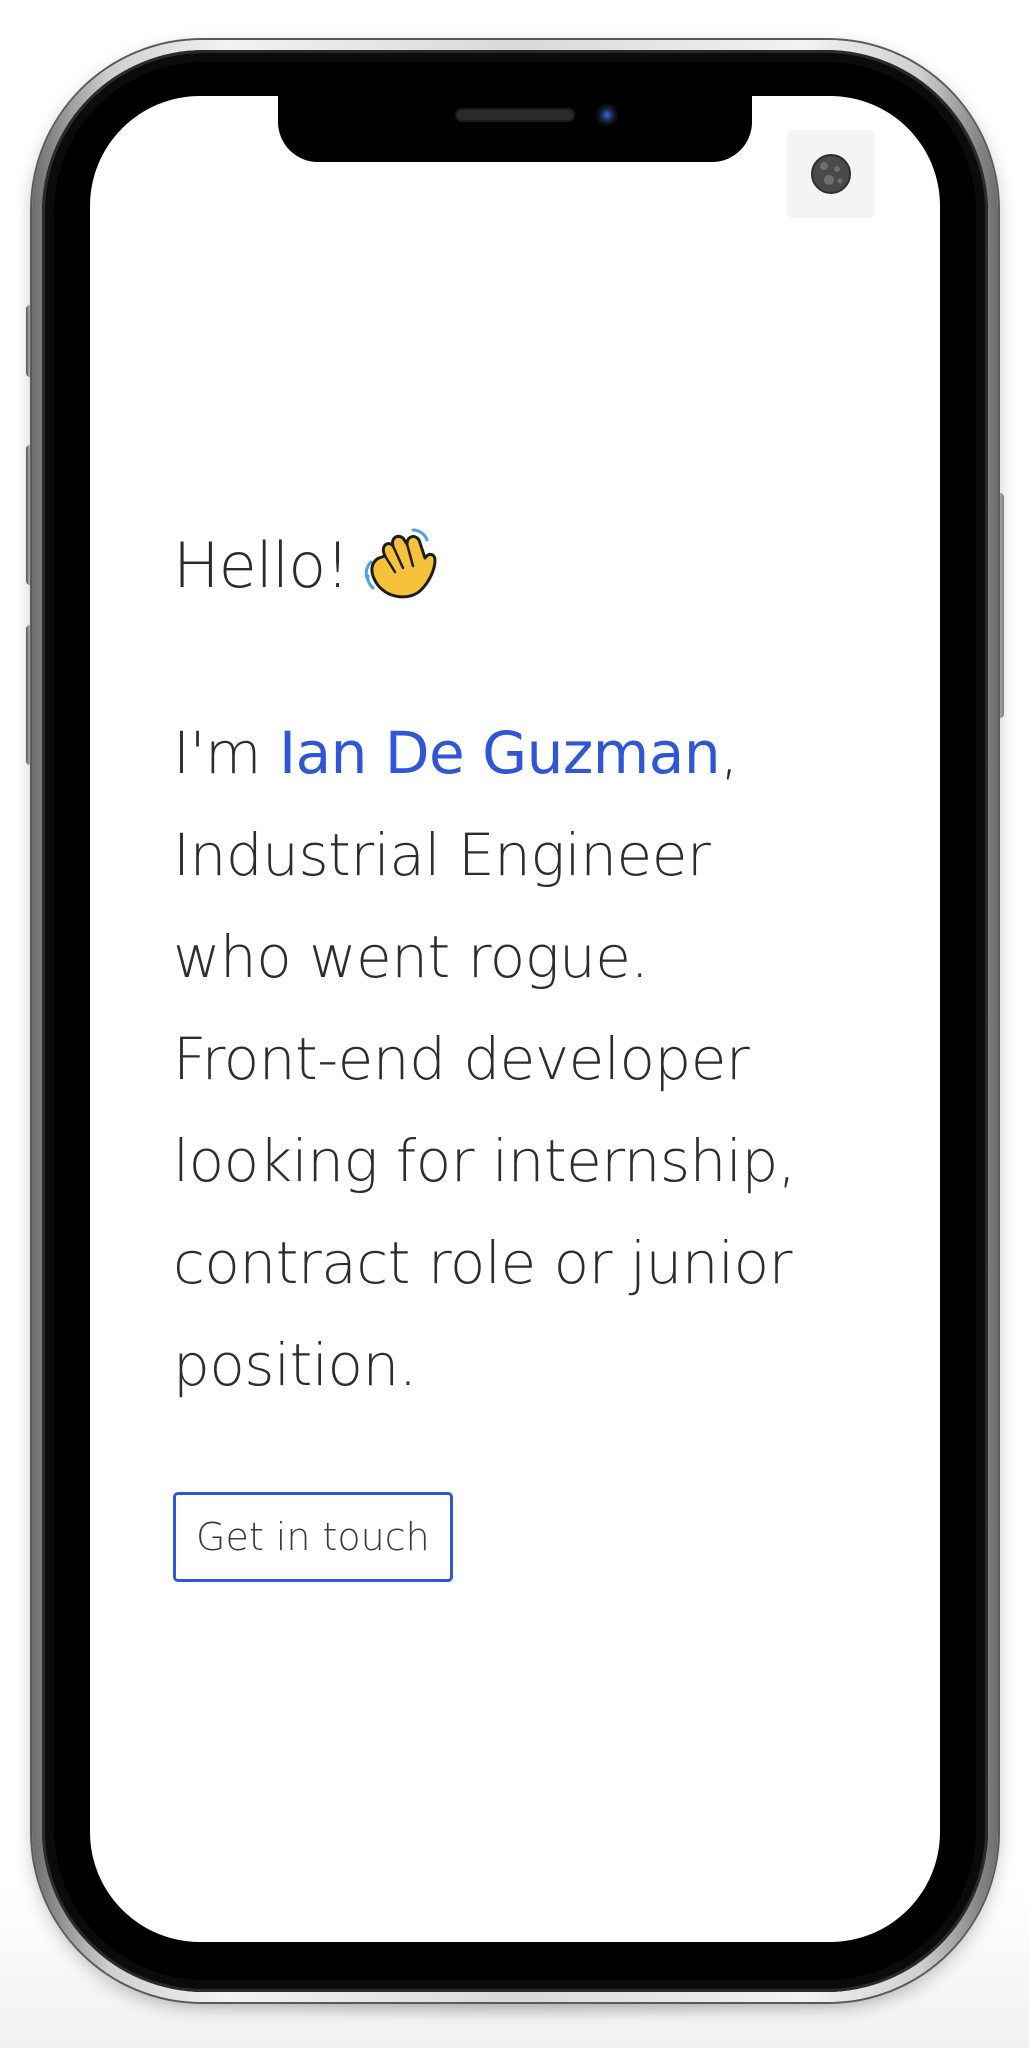  Describe the element at coordinates (295, 1365) in the screenshot. I see `intro-line-7: position.` at that location.